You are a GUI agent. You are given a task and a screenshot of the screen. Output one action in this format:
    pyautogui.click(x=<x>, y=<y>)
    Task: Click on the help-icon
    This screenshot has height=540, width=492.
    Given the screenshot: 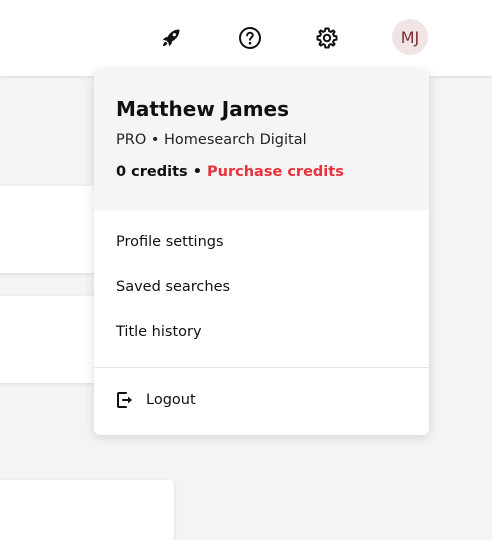 What is the action you would take?
    pyautogui.click(x=250, y=38)
    